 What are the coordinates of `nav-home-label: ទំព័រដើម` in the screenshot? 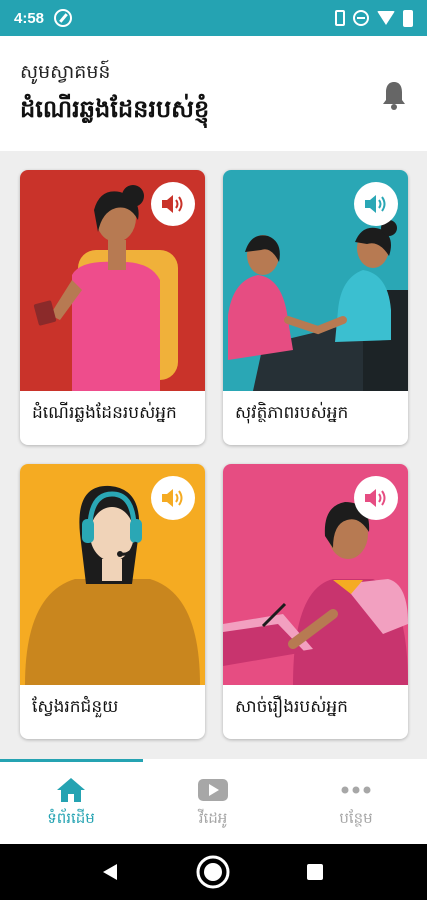 It's located at (71, 818).